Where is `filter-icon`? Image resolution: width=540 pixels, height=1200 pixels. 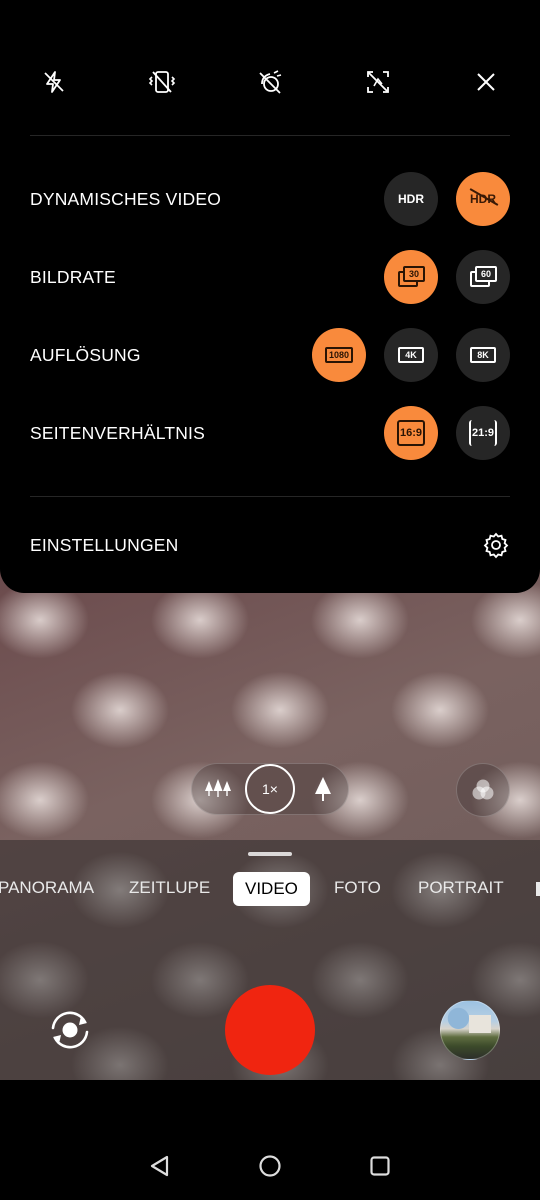
filter-icon is located at coordinates (483, 789).